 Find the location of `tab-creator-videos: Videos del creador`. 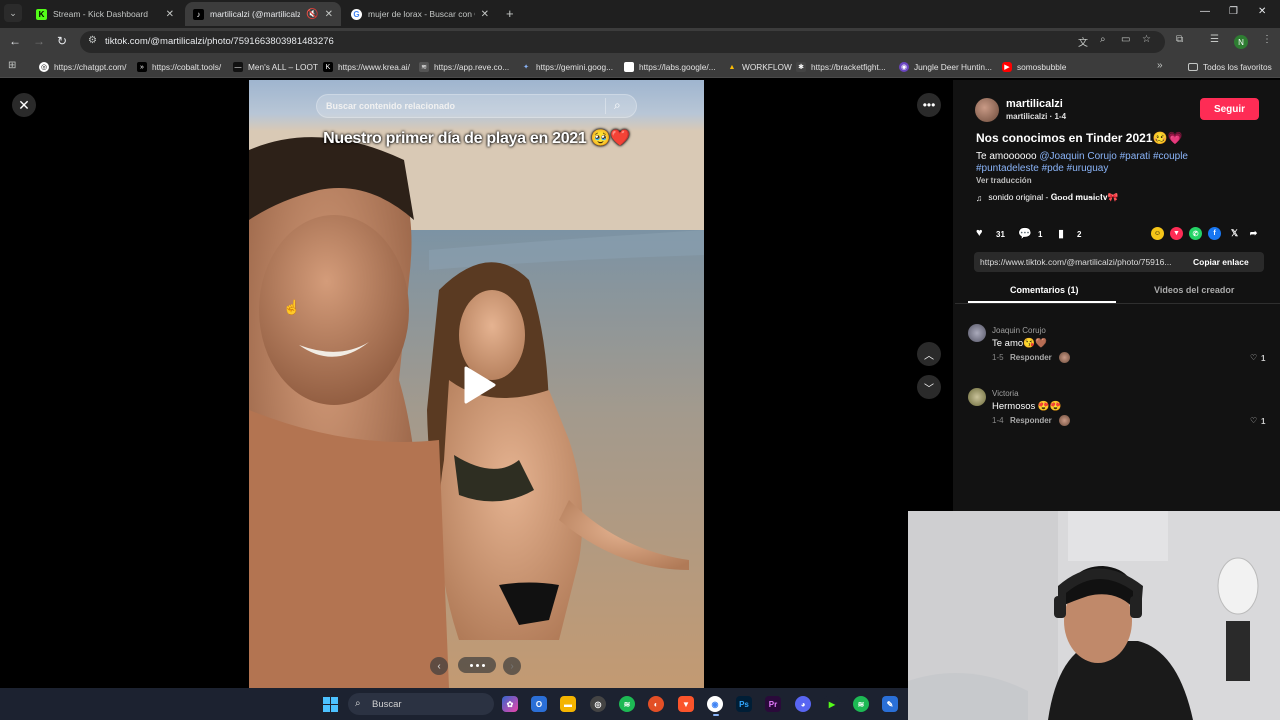

tab-creator-videos: Videos del creador is located at coordinates (1194, 290).